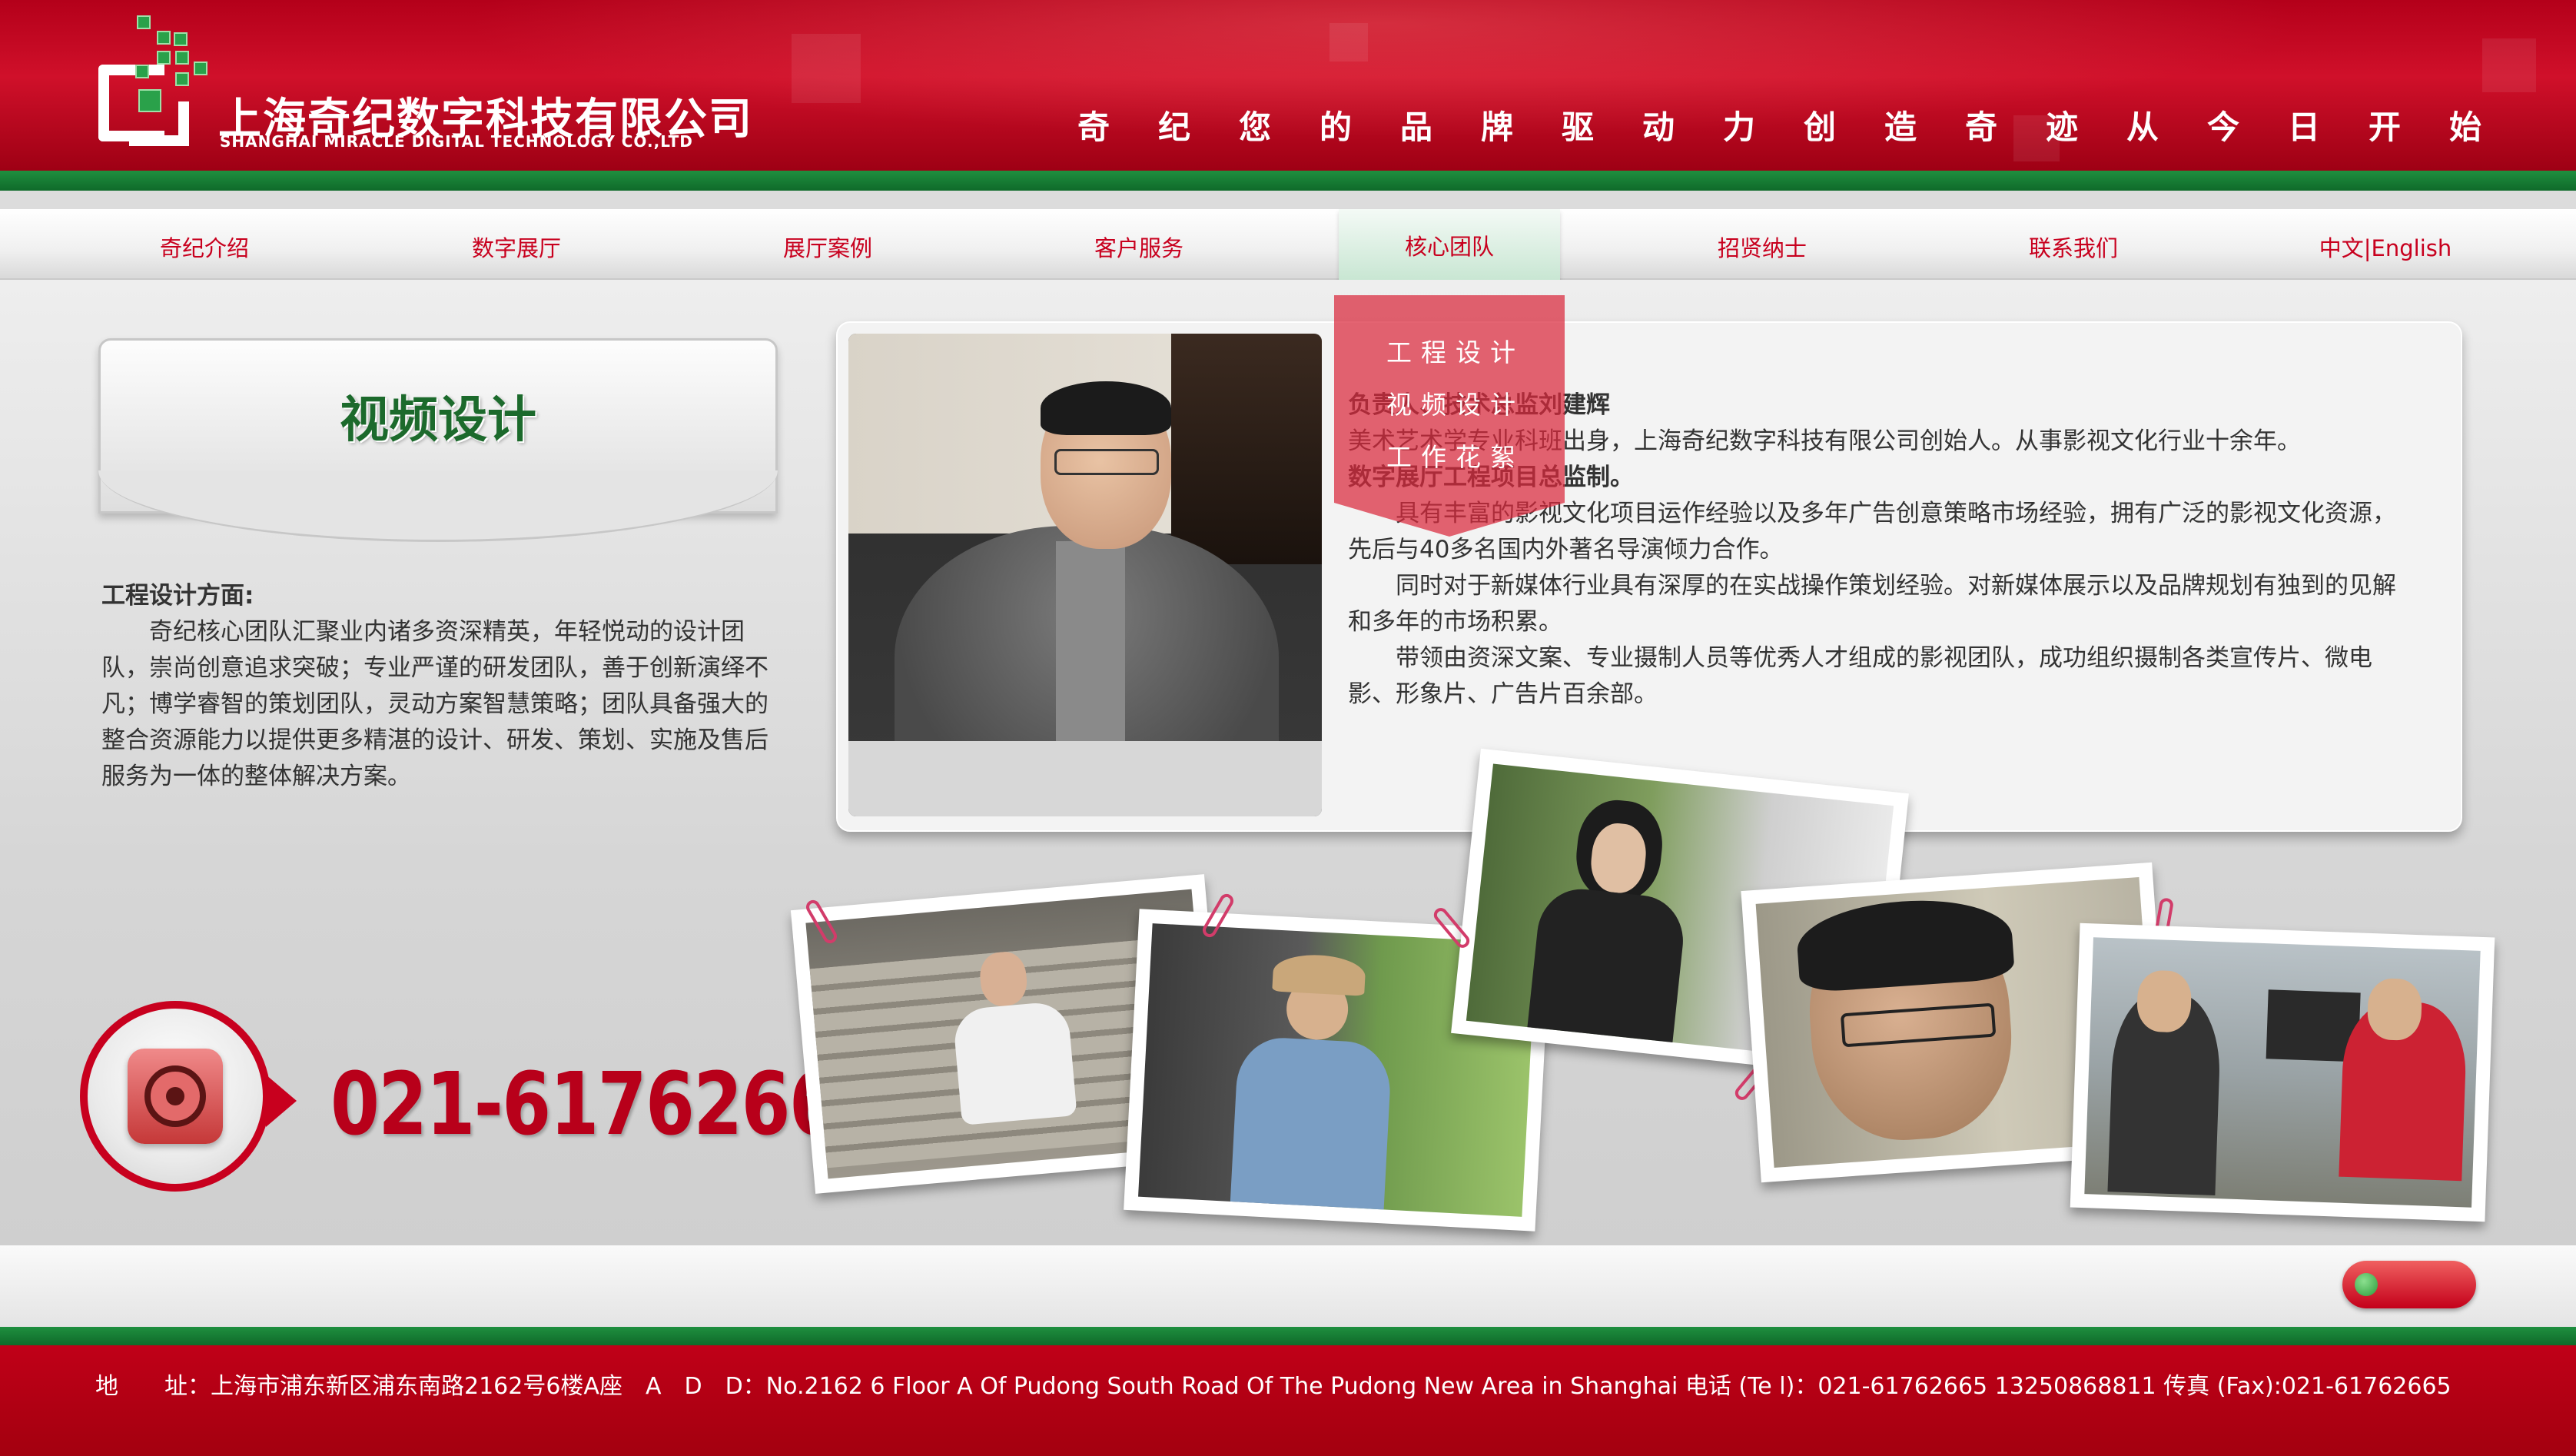 The height and width of the screenshot is (1456, 2576). What do you see at coordinates (828, 247) in the screenshot?
I see `nav-item-hall-cases: 展厅案例` at bounding box center [828, 247].